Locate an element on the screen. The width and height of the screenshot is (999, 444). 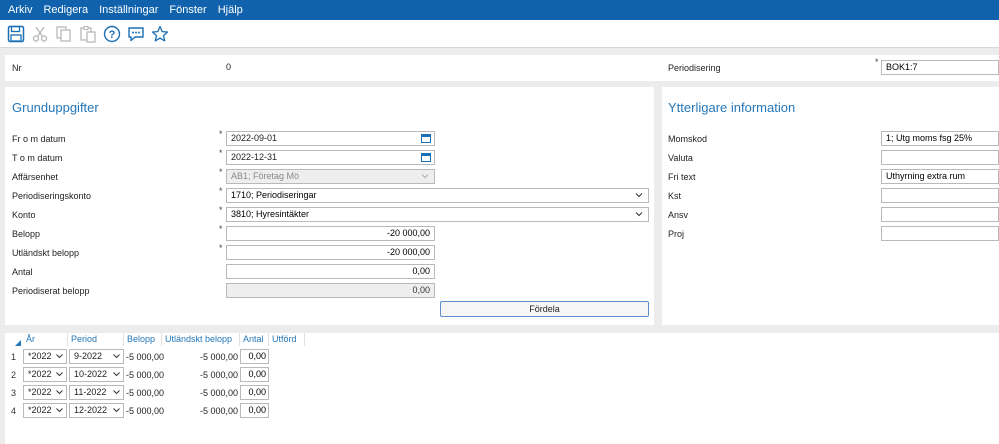
konto-label: Konto is located at coordinates (24, 215).